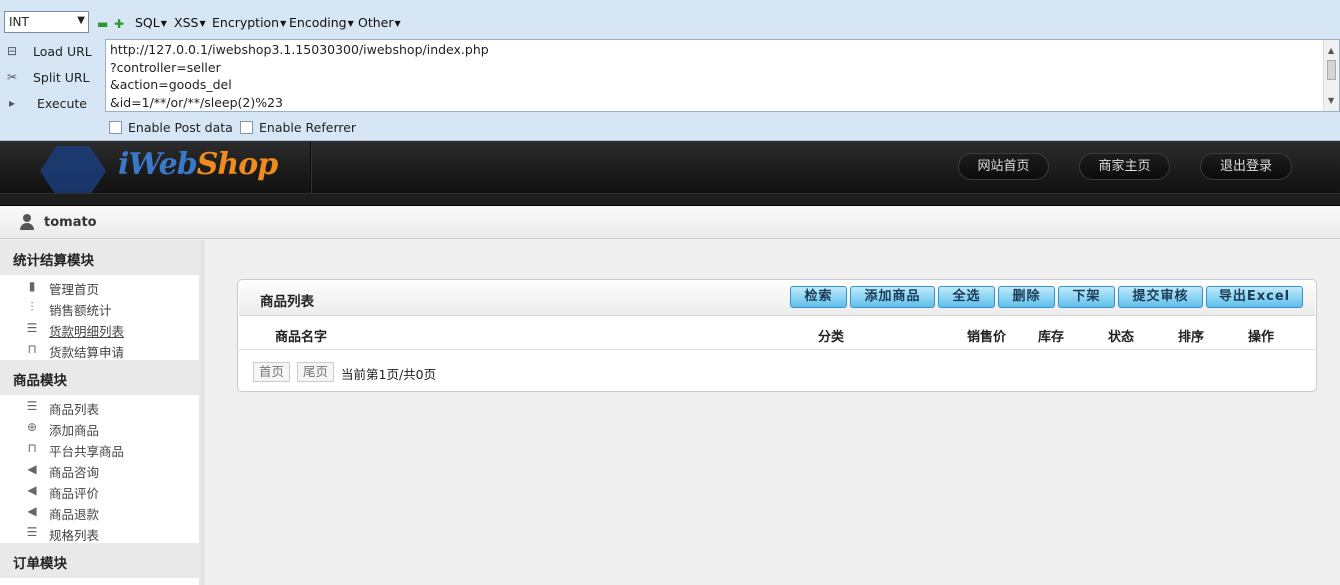  I want to click on sidebar-item-sales-stats: ⫶ 销售额统计, so click(100, 307).